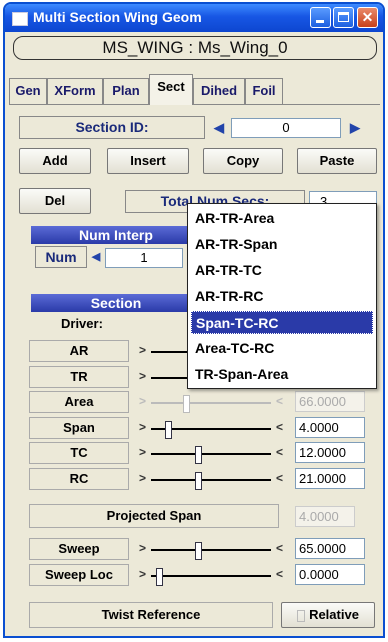 The width and height of the screenshot is (388, 642). What do you see at coordinates (112, 127) in the screenshot?
I see `section-id-label: Section ID:` at bounding box center [112, 127].